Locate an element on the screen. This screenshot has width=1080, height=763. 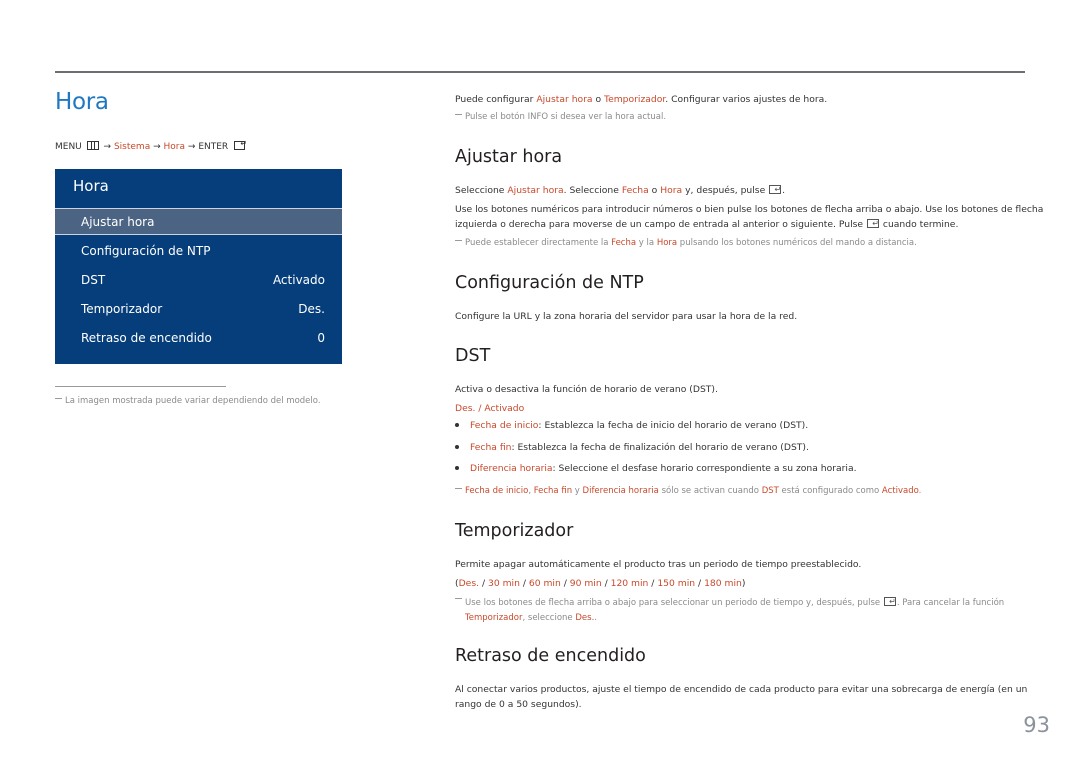
osd-item-label: Temporizador is located at coordinates (122, 309).